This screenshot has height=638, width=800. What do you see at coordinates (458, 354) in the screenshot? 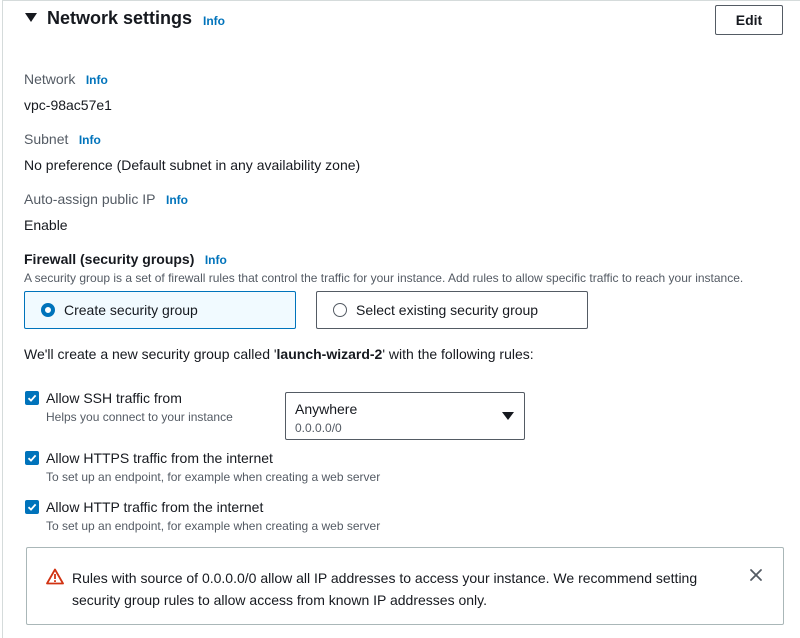
I see `note-suffix: ' with the following rules:` at bounding box center [458, 354].